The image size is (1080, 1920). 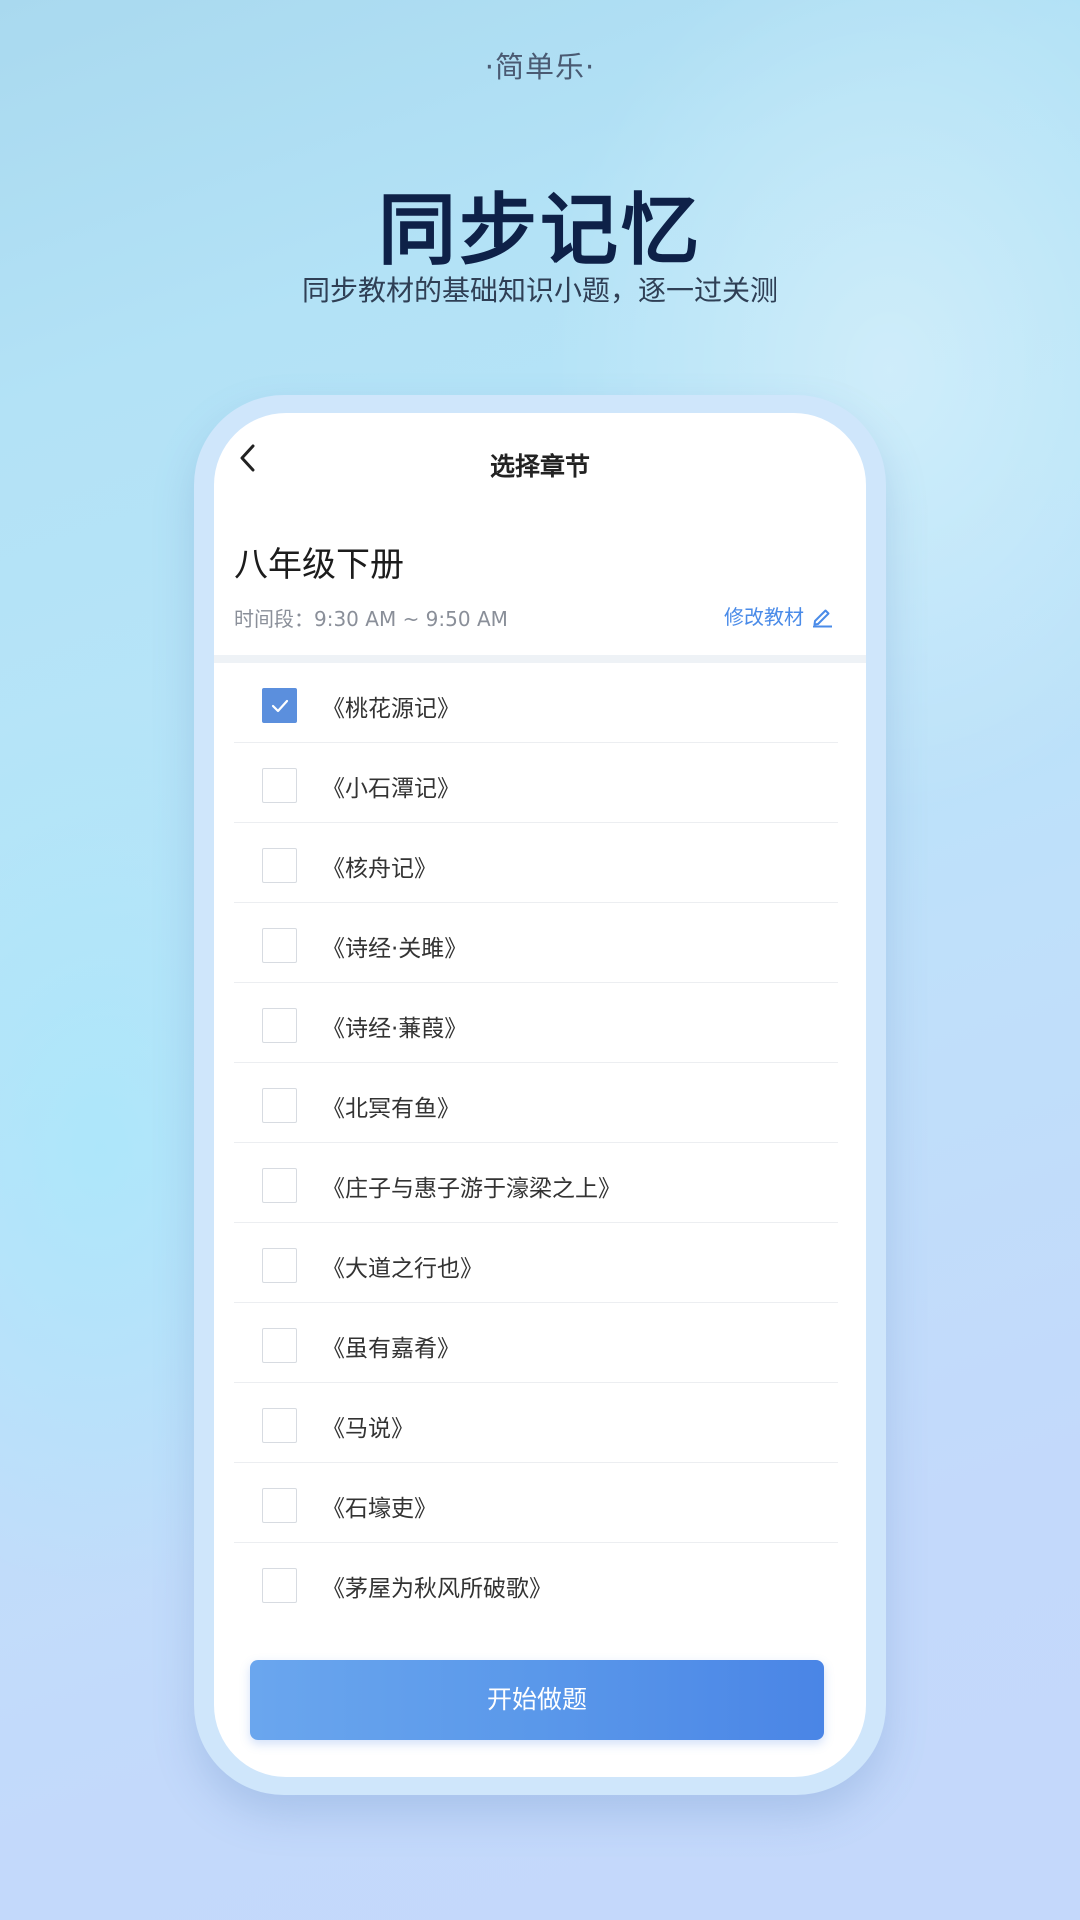 I want to click on chapter-row: 《小石潭记》, so click(x=536, y=783).